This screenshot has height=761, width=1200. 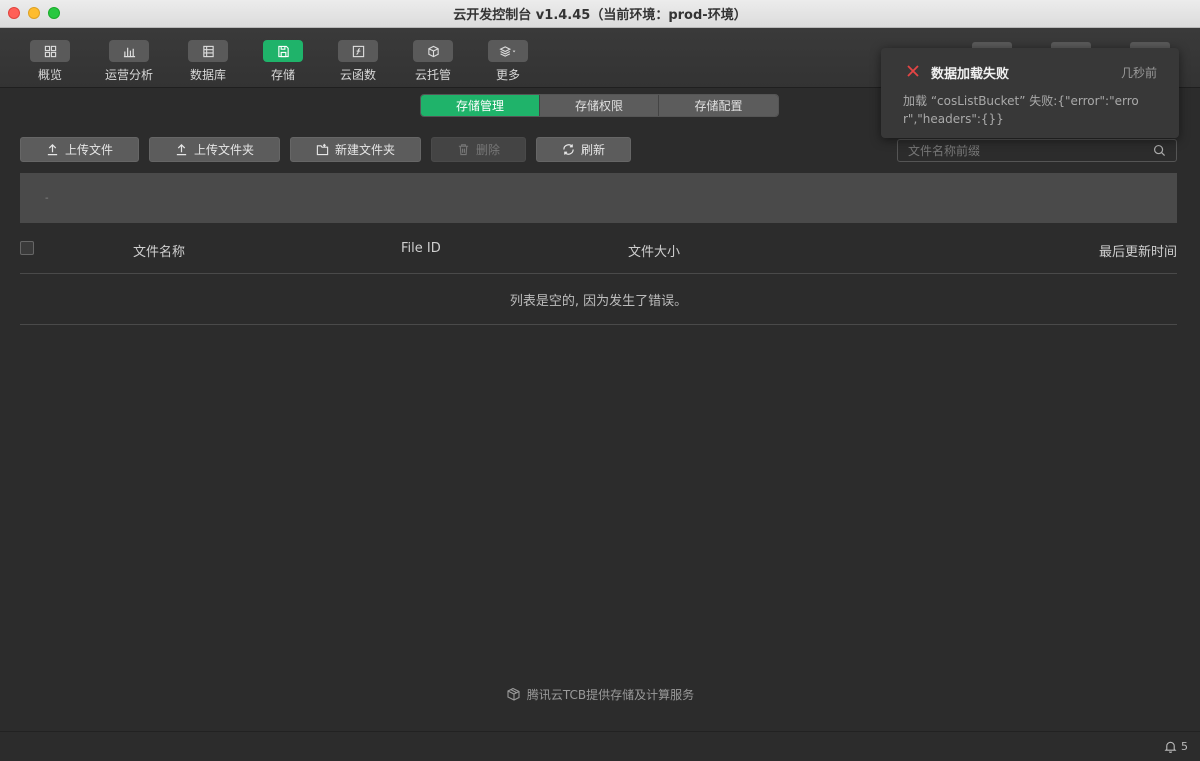 What do you see at coordinates (487, 150) in the screenshot?
I see `delete-label: 删除` at bounding box center [487, 150].